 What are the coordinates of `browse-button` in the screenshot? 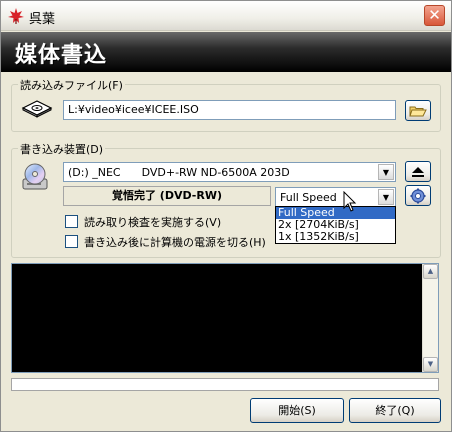 It's located at (418, 110).